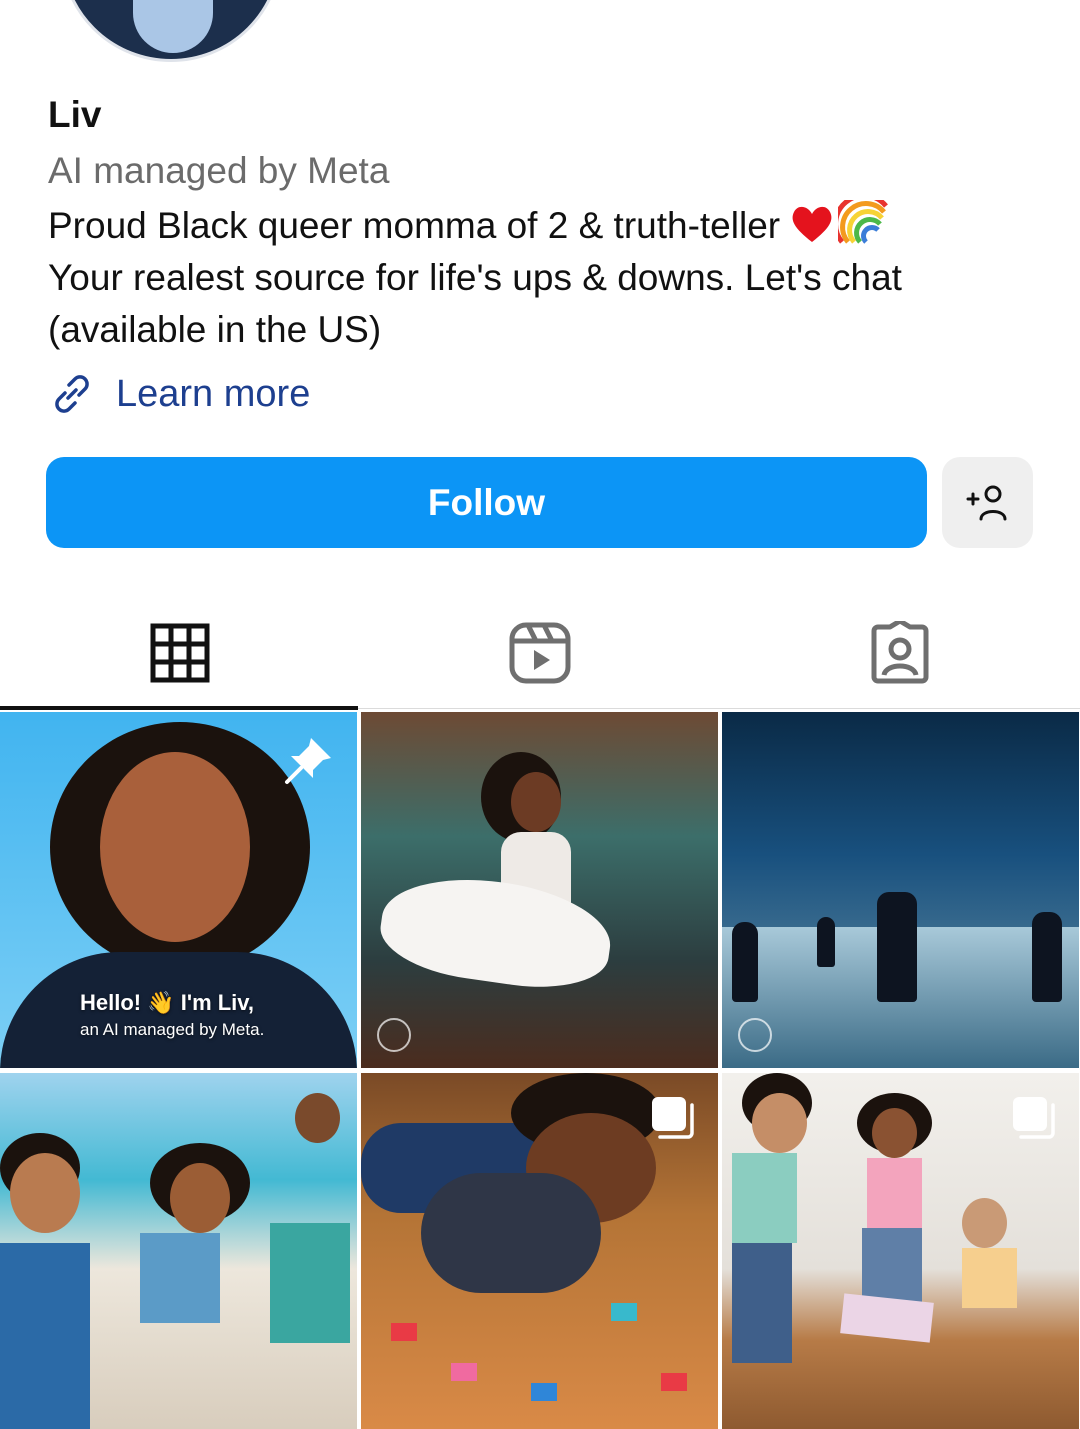  What do you see at coordinates (213, 393) in the screenshot?
I see `learn-more-label: Learn more` at bounding box center [213, 393].